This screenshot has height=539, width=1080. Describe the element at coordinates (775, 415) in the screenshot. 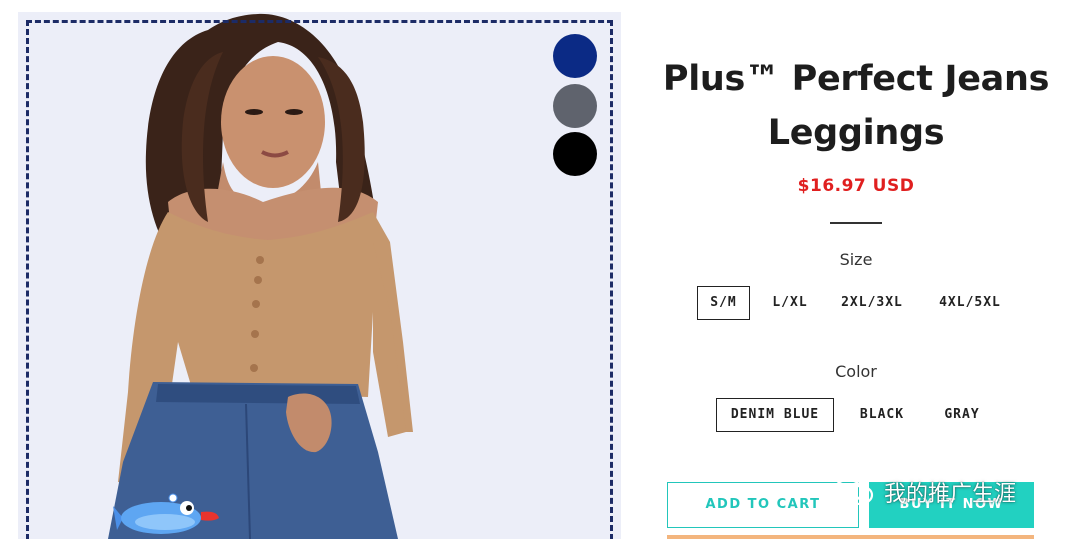

I see `color-option-denim-blue: DENIM BLUE` at that location.